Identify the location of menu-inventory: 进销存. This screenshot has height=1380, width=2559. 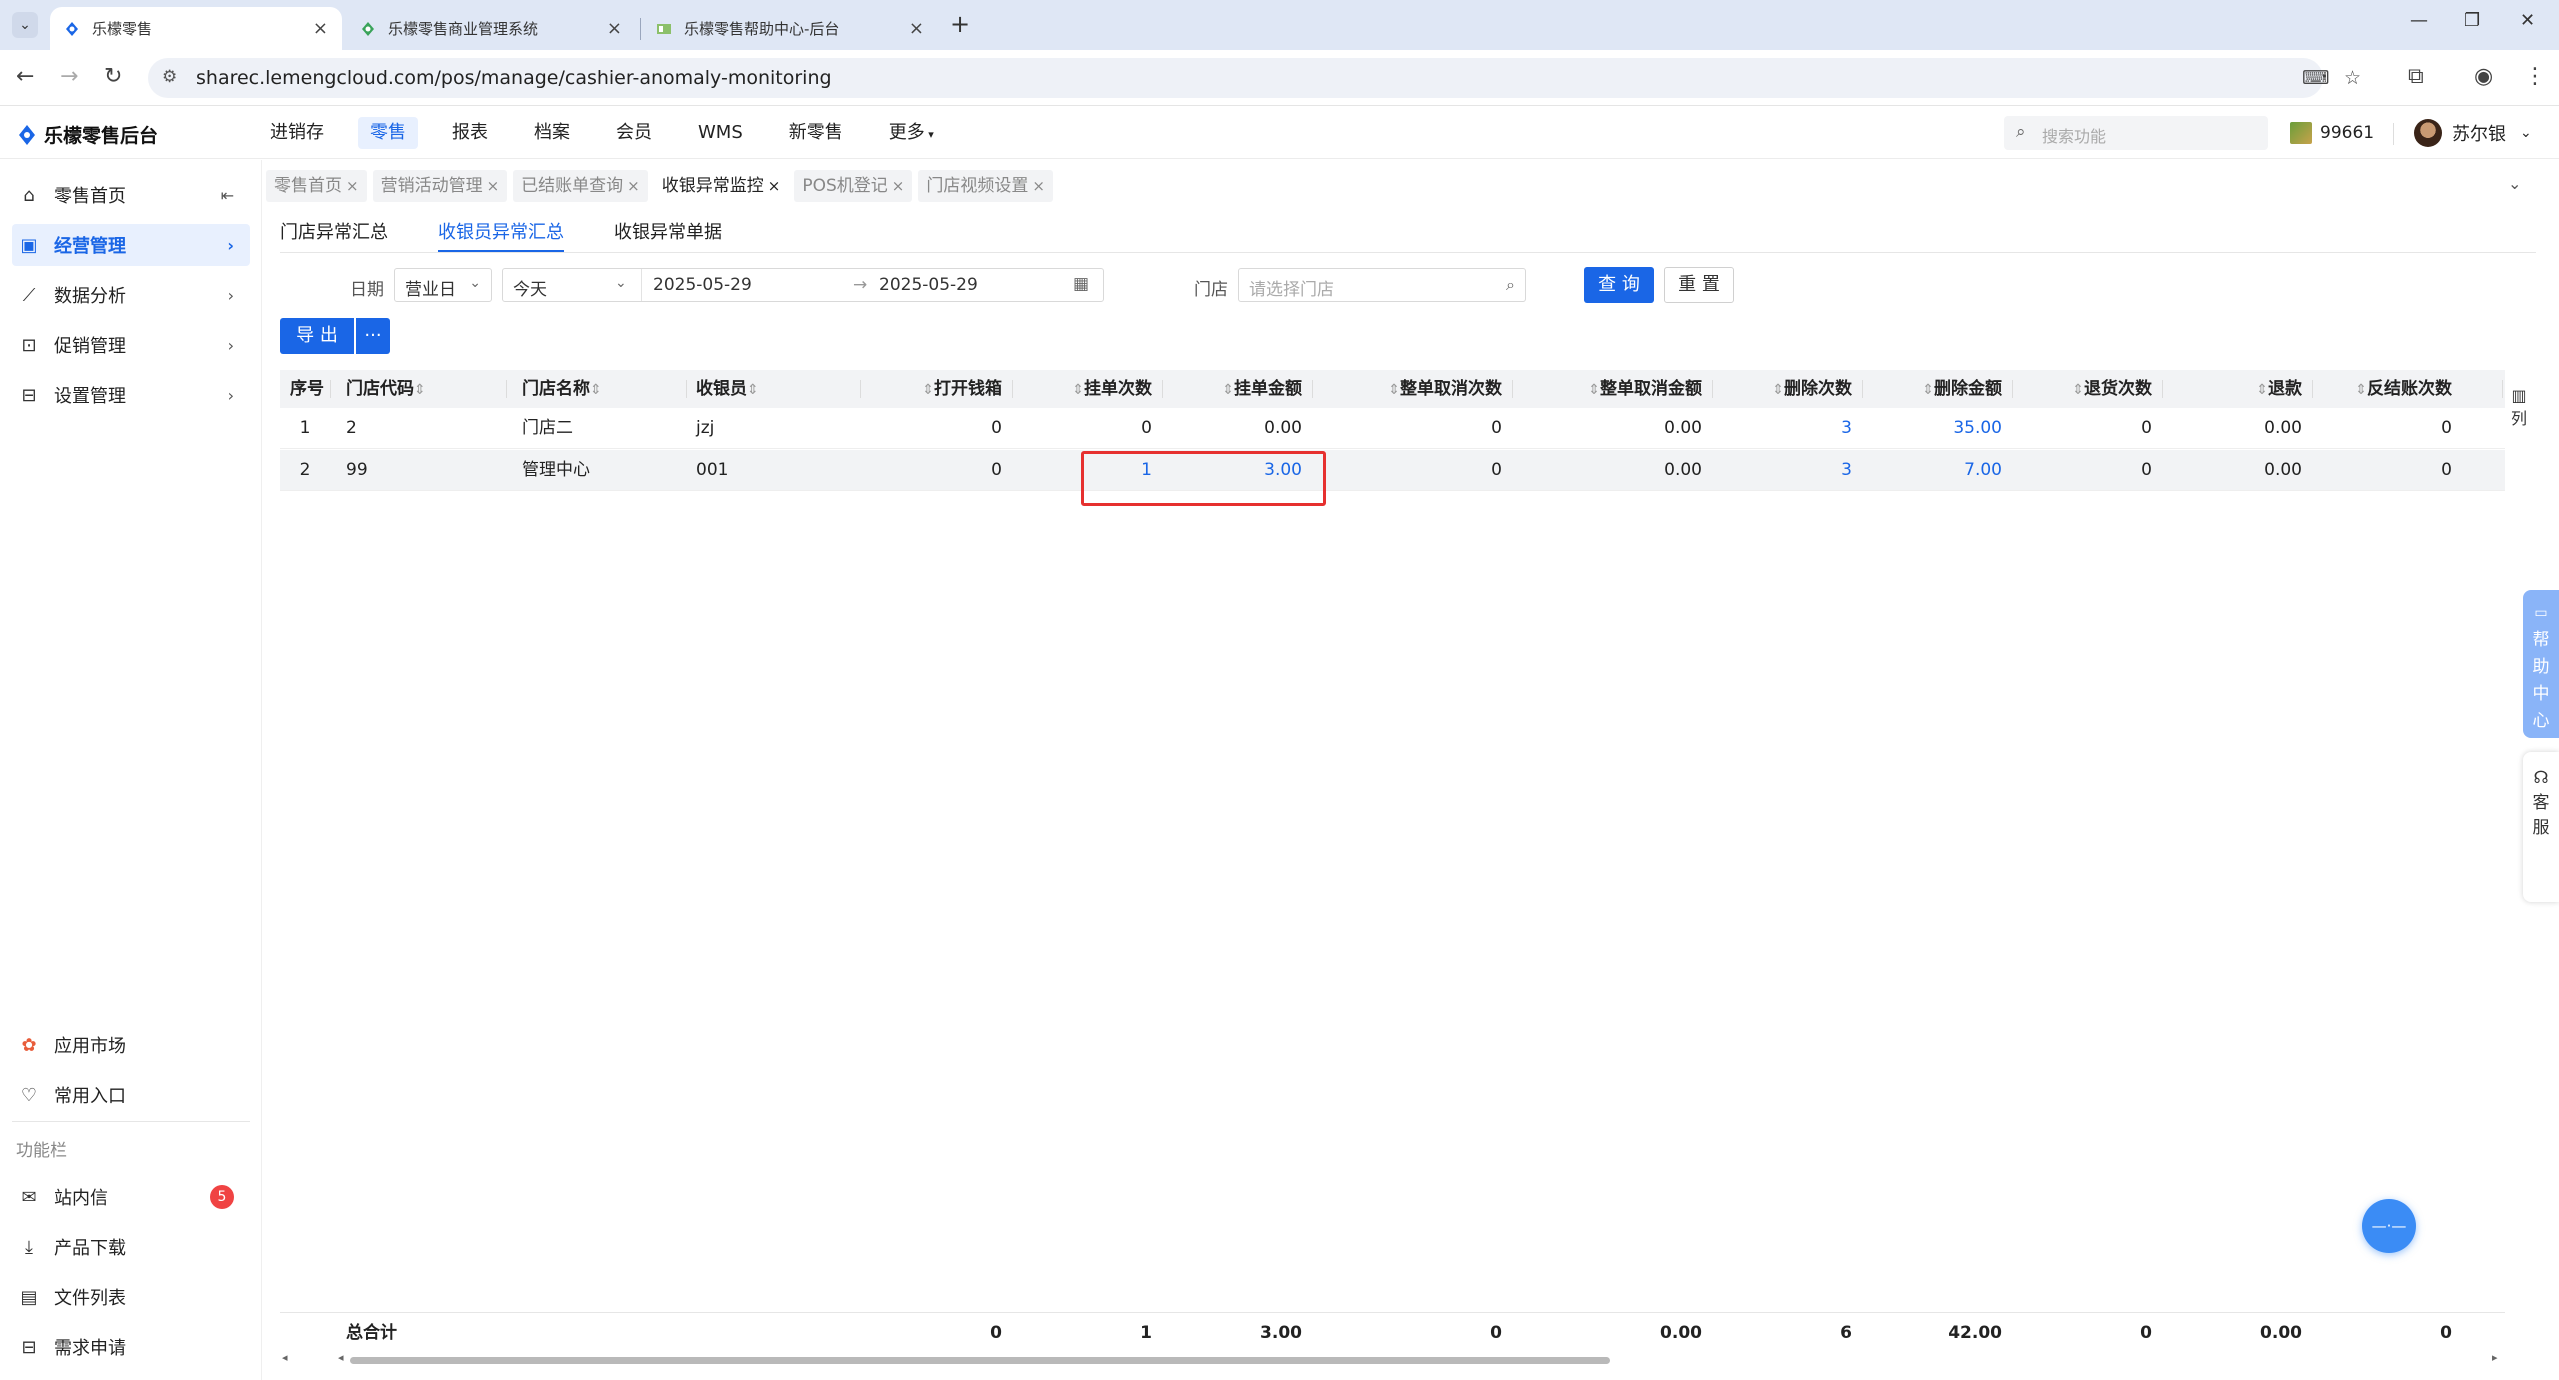
(297, 133).